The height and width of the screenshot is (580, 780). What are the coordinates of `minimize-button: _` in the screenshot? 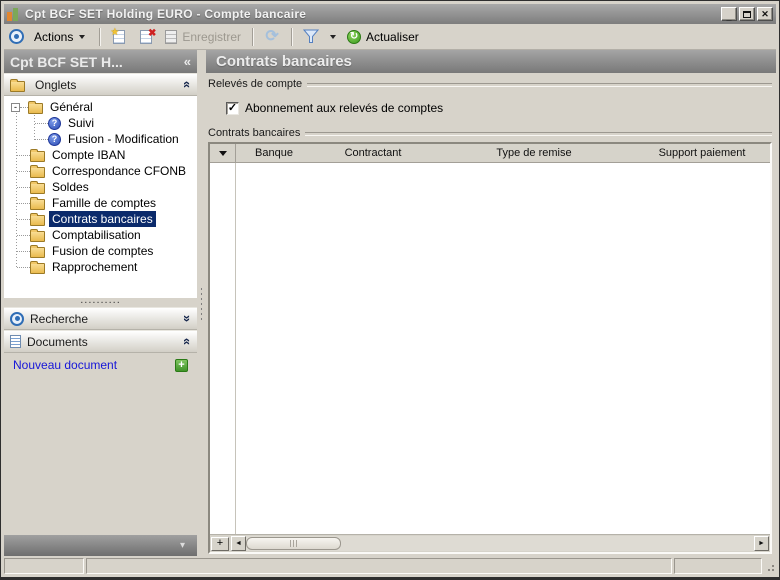 It's located at (729, 14).